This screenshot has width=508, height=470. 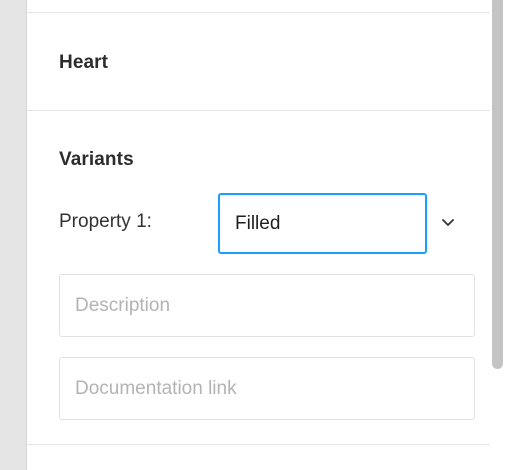 I want to click on documentation-link-input, so click(x=267, y=388).